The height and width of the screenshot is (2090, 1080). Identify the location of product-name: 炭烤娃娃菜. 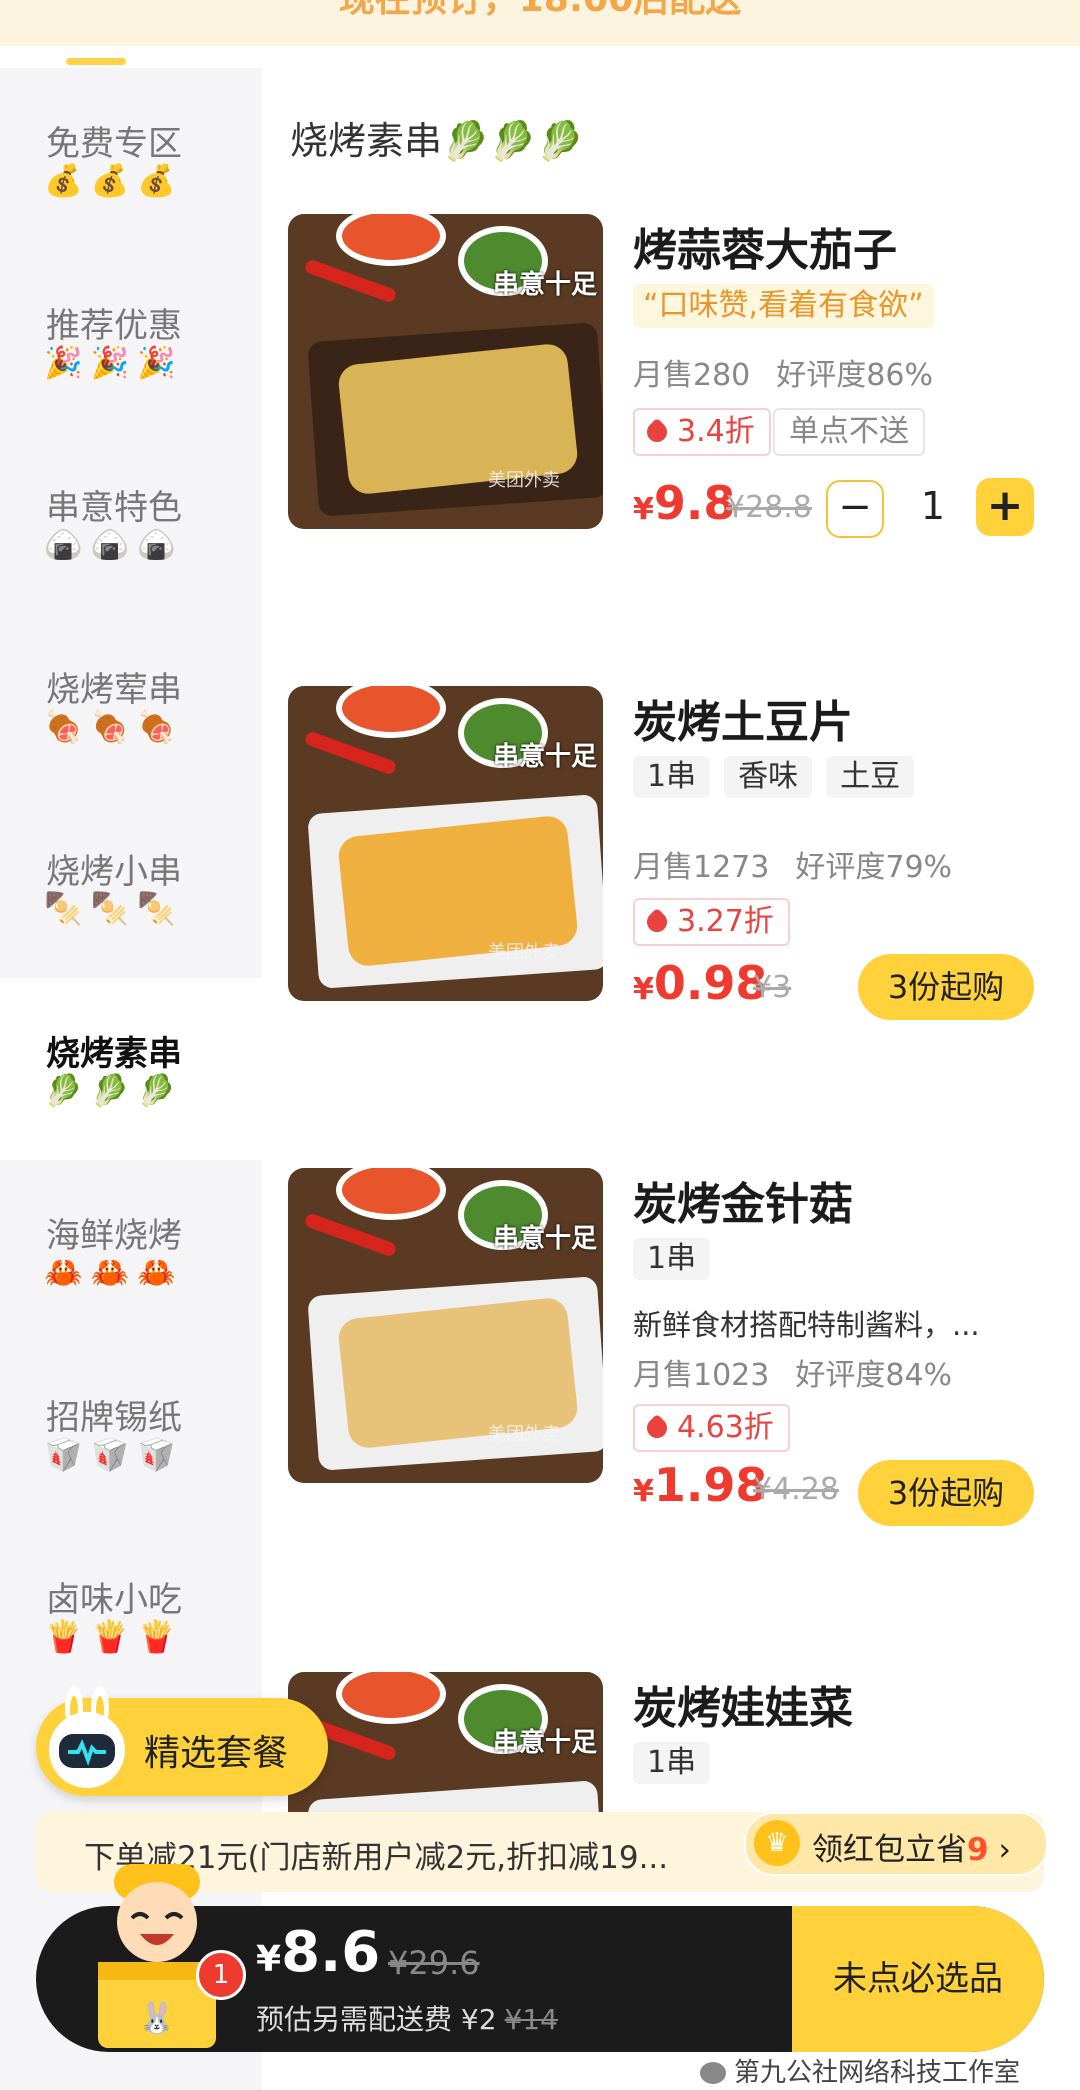
(743, 1708).